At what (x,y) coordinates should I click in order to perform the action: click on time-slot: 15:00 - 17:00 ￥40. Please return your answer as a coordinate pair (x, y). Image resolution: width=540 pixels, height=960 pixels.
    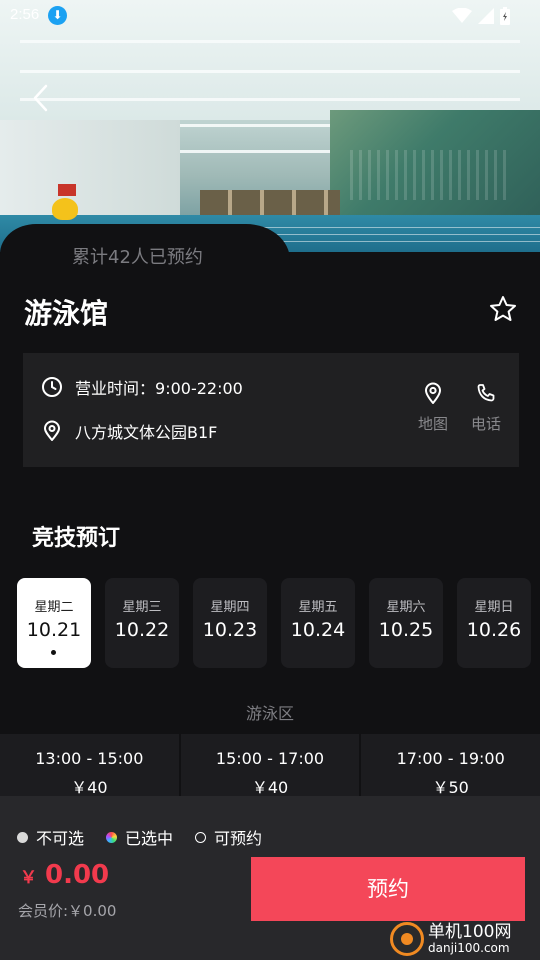
    Looking at the image, I should click on (270, 766).